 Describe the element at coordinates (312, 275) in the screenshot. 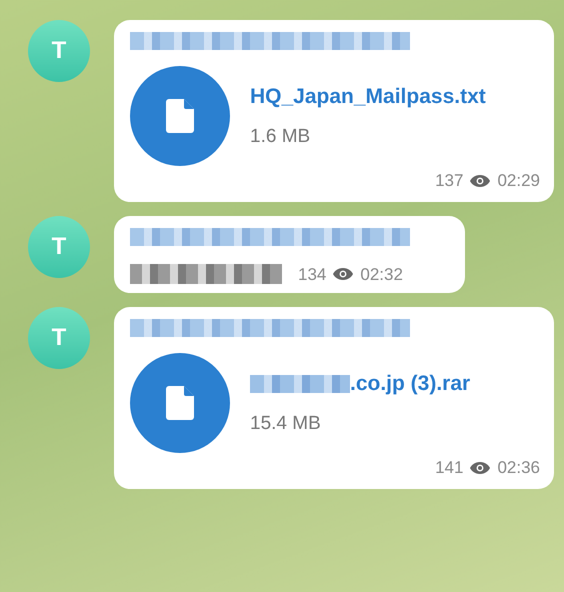

I see `view-count: 134` at that location.